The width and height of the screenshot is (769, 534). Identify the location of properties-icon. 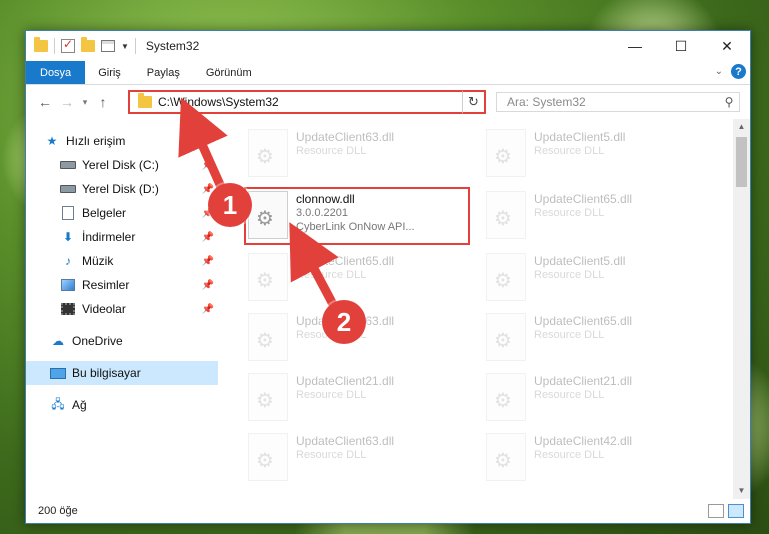
(108, 46).